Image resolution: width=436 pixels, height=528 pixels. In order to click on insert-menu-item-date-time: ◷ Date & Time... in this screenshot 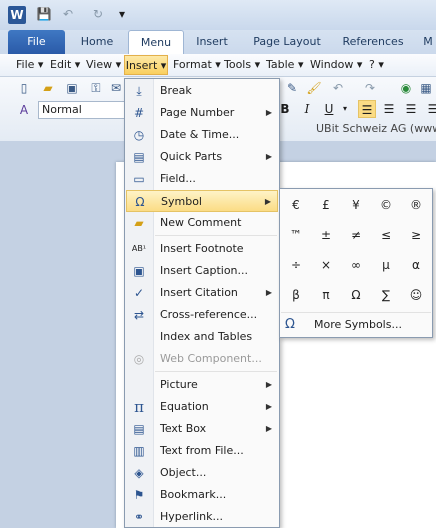, I will do `click(202, 135)`.